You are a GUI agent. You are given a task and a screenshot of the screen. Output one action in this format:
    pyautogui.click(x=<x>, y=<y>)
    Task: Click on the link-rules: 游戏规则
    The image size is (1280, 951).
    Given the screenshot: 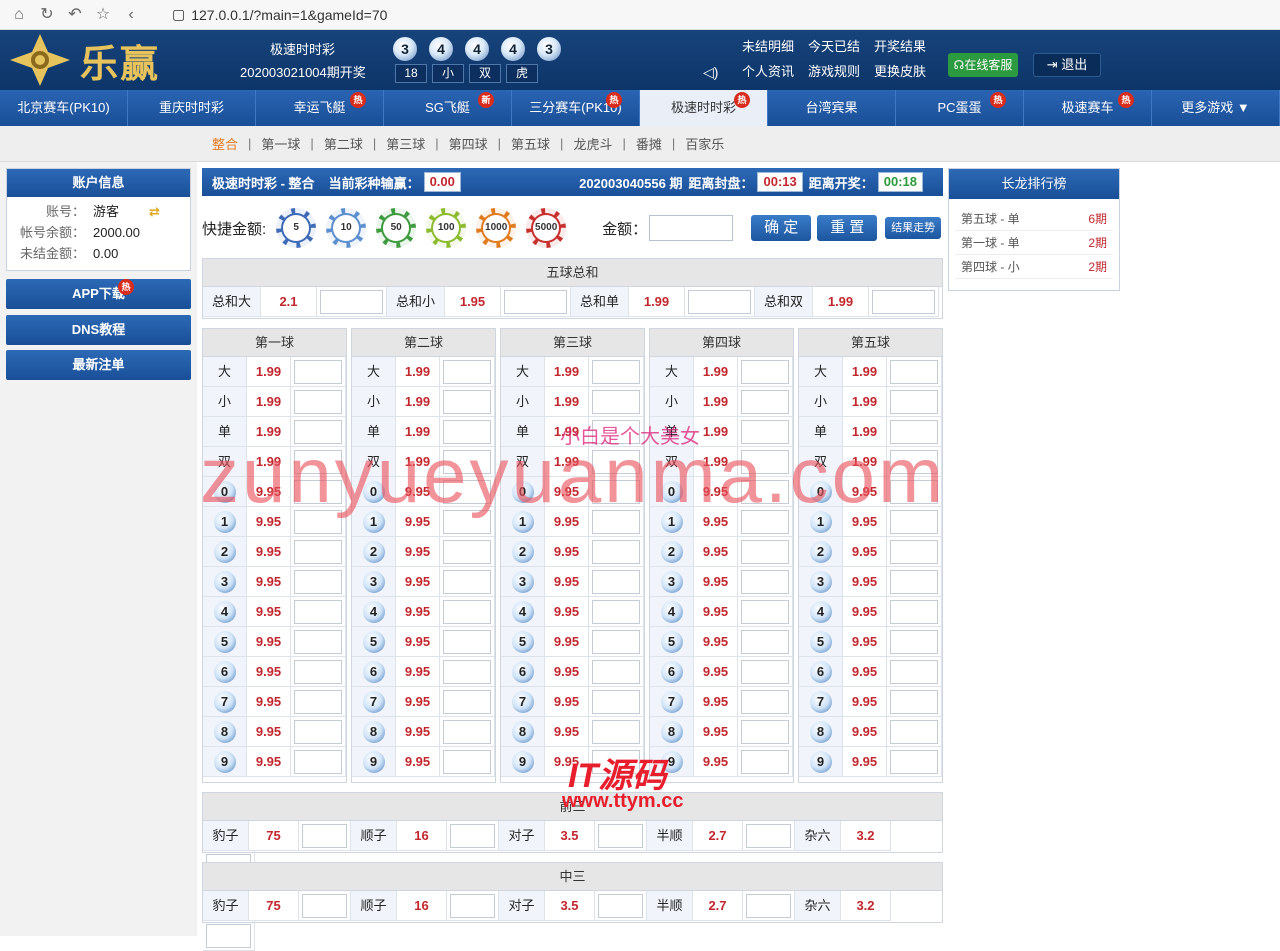 What is the action you would take?
    pyautogui.click(x=834, y=70)
    